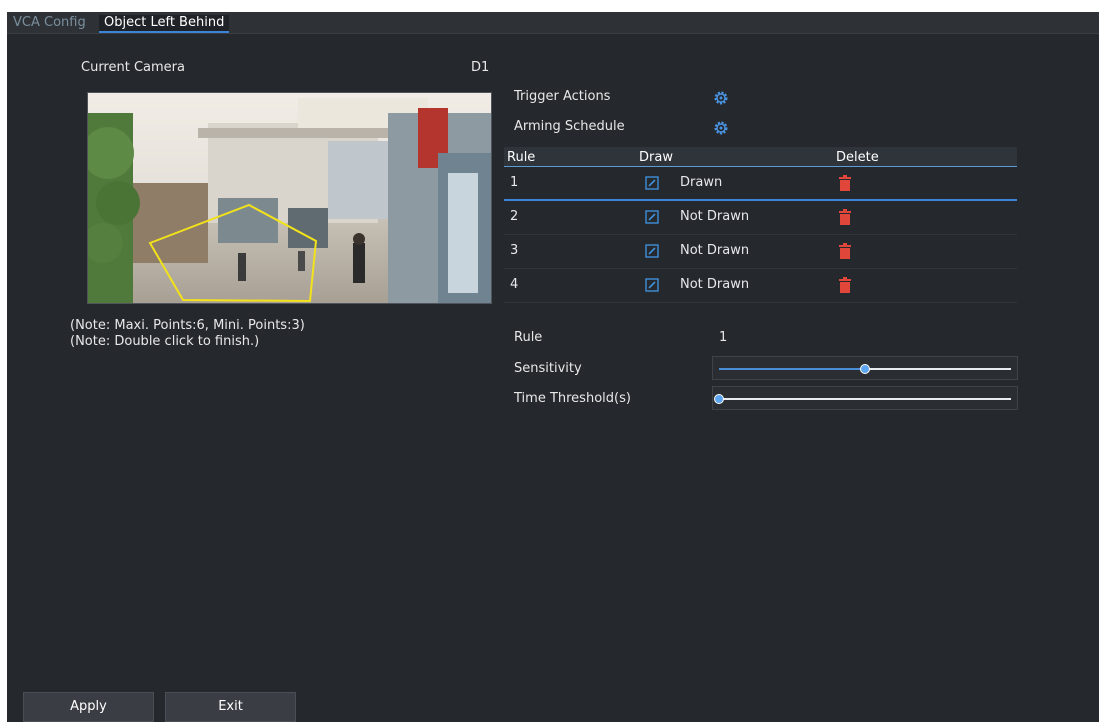 The height and width of the screenshot is (722, 1099). What do you see at coordinates (514, 284) in the screenshot?
I see `rule-number: 4` at bounding box center [514, 284].